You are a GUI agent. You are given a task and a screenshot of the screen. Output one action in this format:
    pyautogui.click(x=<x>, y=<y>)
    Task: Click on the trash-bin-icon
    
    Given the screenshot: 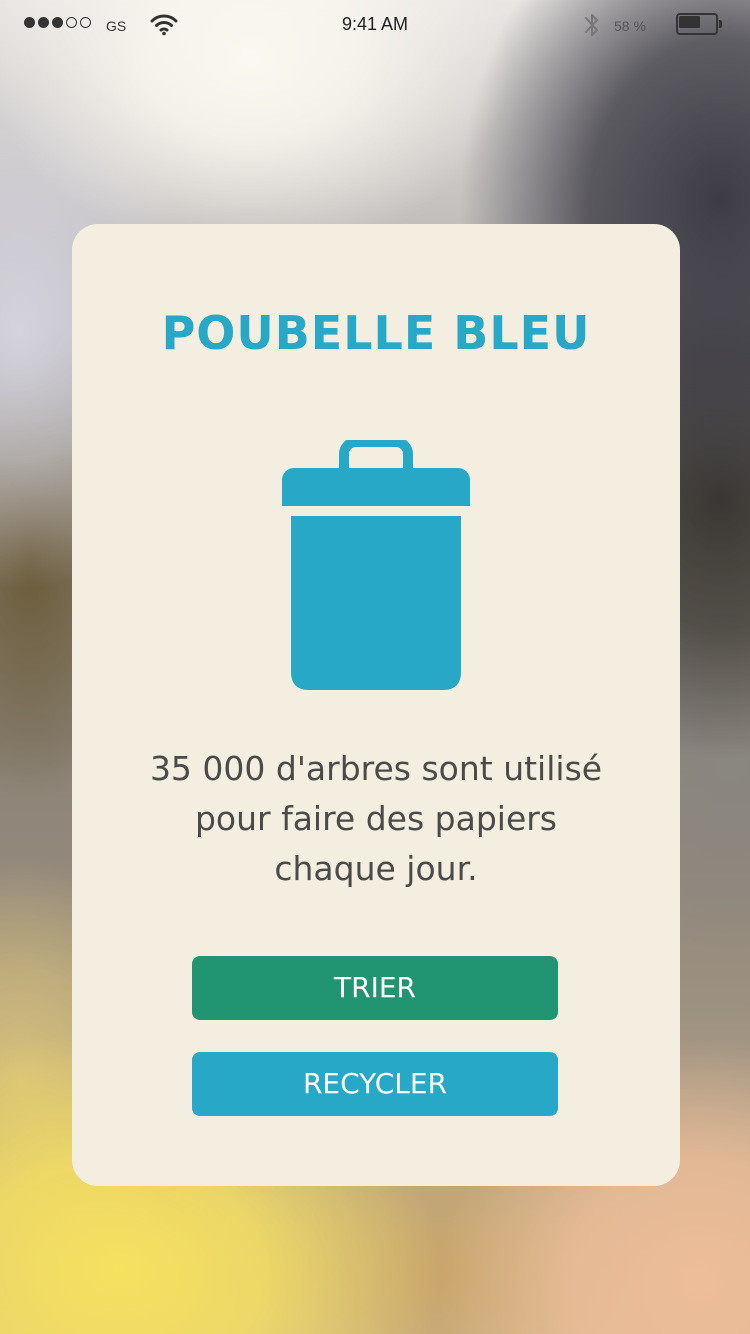 What is the action you would take?
    pyautogui.click(x=376, y=565)
    